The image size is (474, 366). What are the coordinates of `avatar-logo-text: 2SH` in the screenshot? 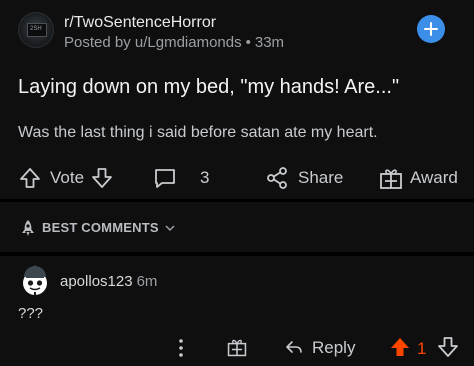 It's located at (36, 29).